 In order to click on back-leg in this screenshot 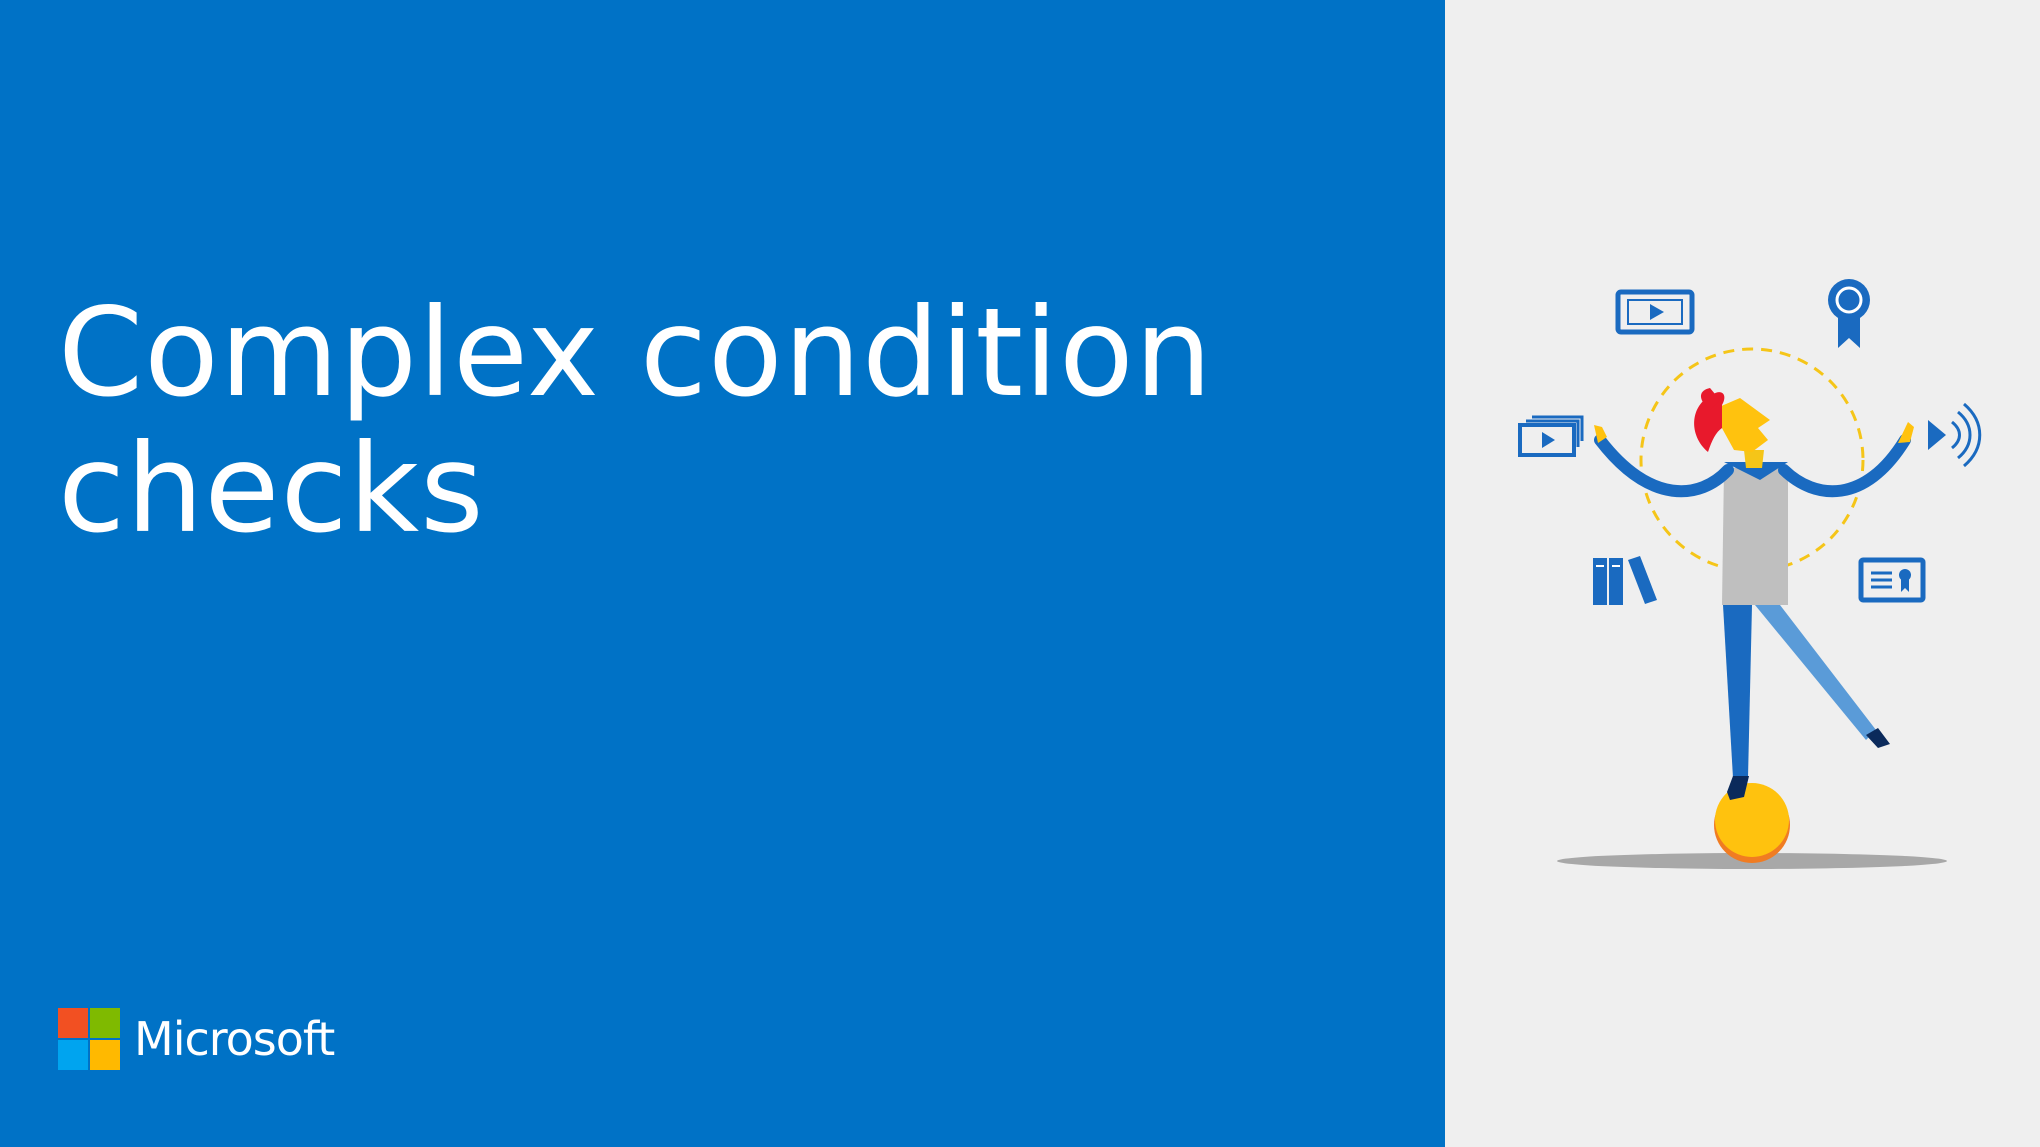, I will do `click(1815, 672)`.